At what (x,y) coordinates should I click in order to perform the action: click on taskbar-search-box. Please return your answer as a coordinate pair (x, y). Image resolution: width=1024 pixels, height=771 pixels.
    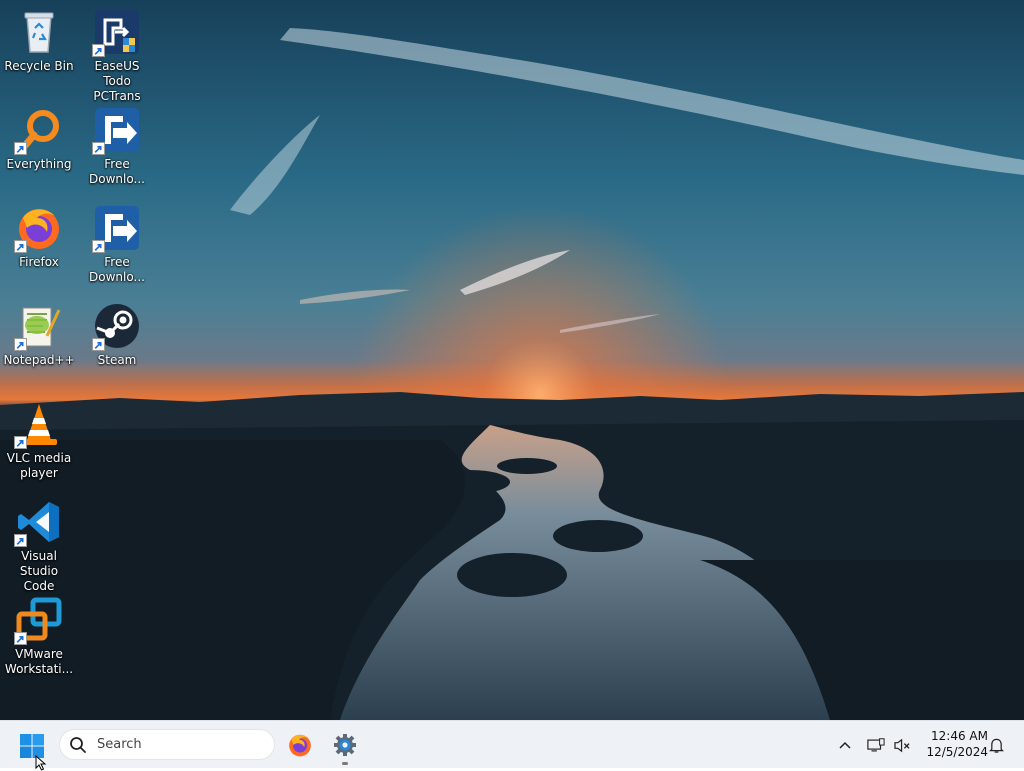
    Looking at the image, I should click on (167, 744).